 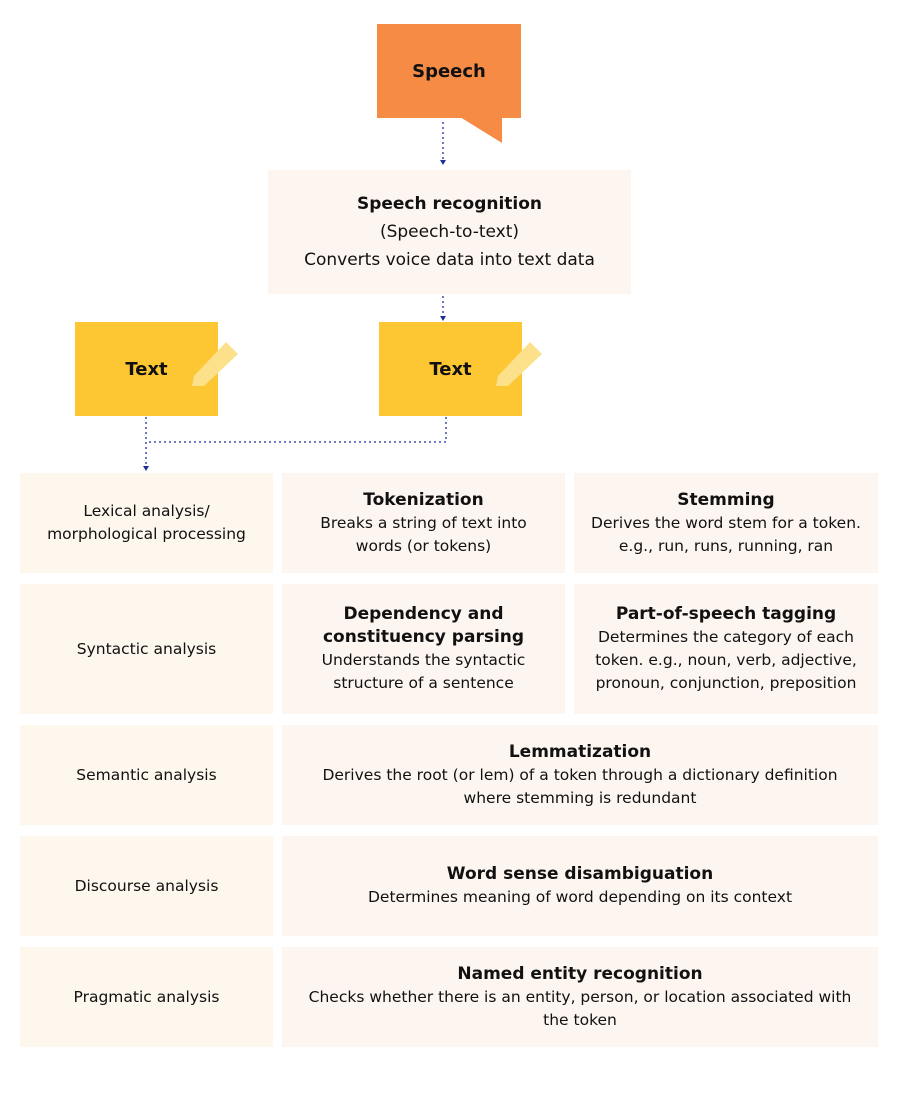 I want to click on stage-label: Discourse analysis, so click(x=146, y=885).